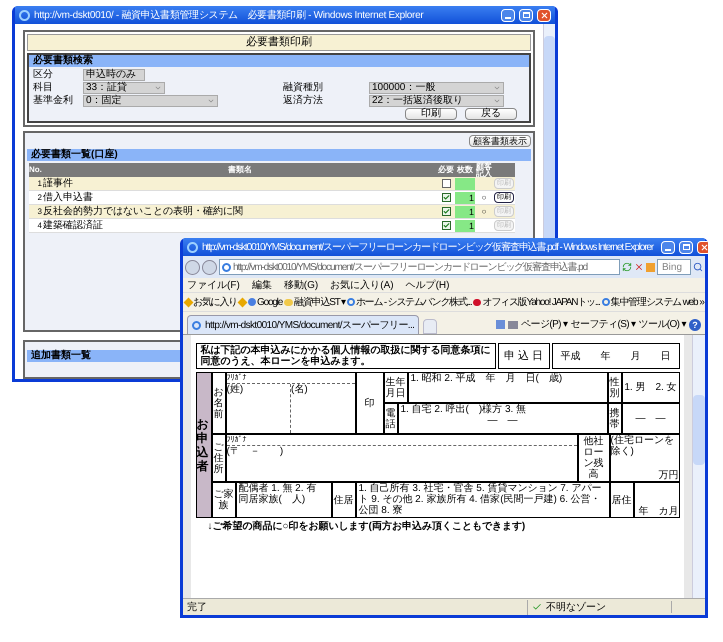 The height and width of the screenshot is (642, 723). I want to click on unit-label: 万円, so click(668, 475).